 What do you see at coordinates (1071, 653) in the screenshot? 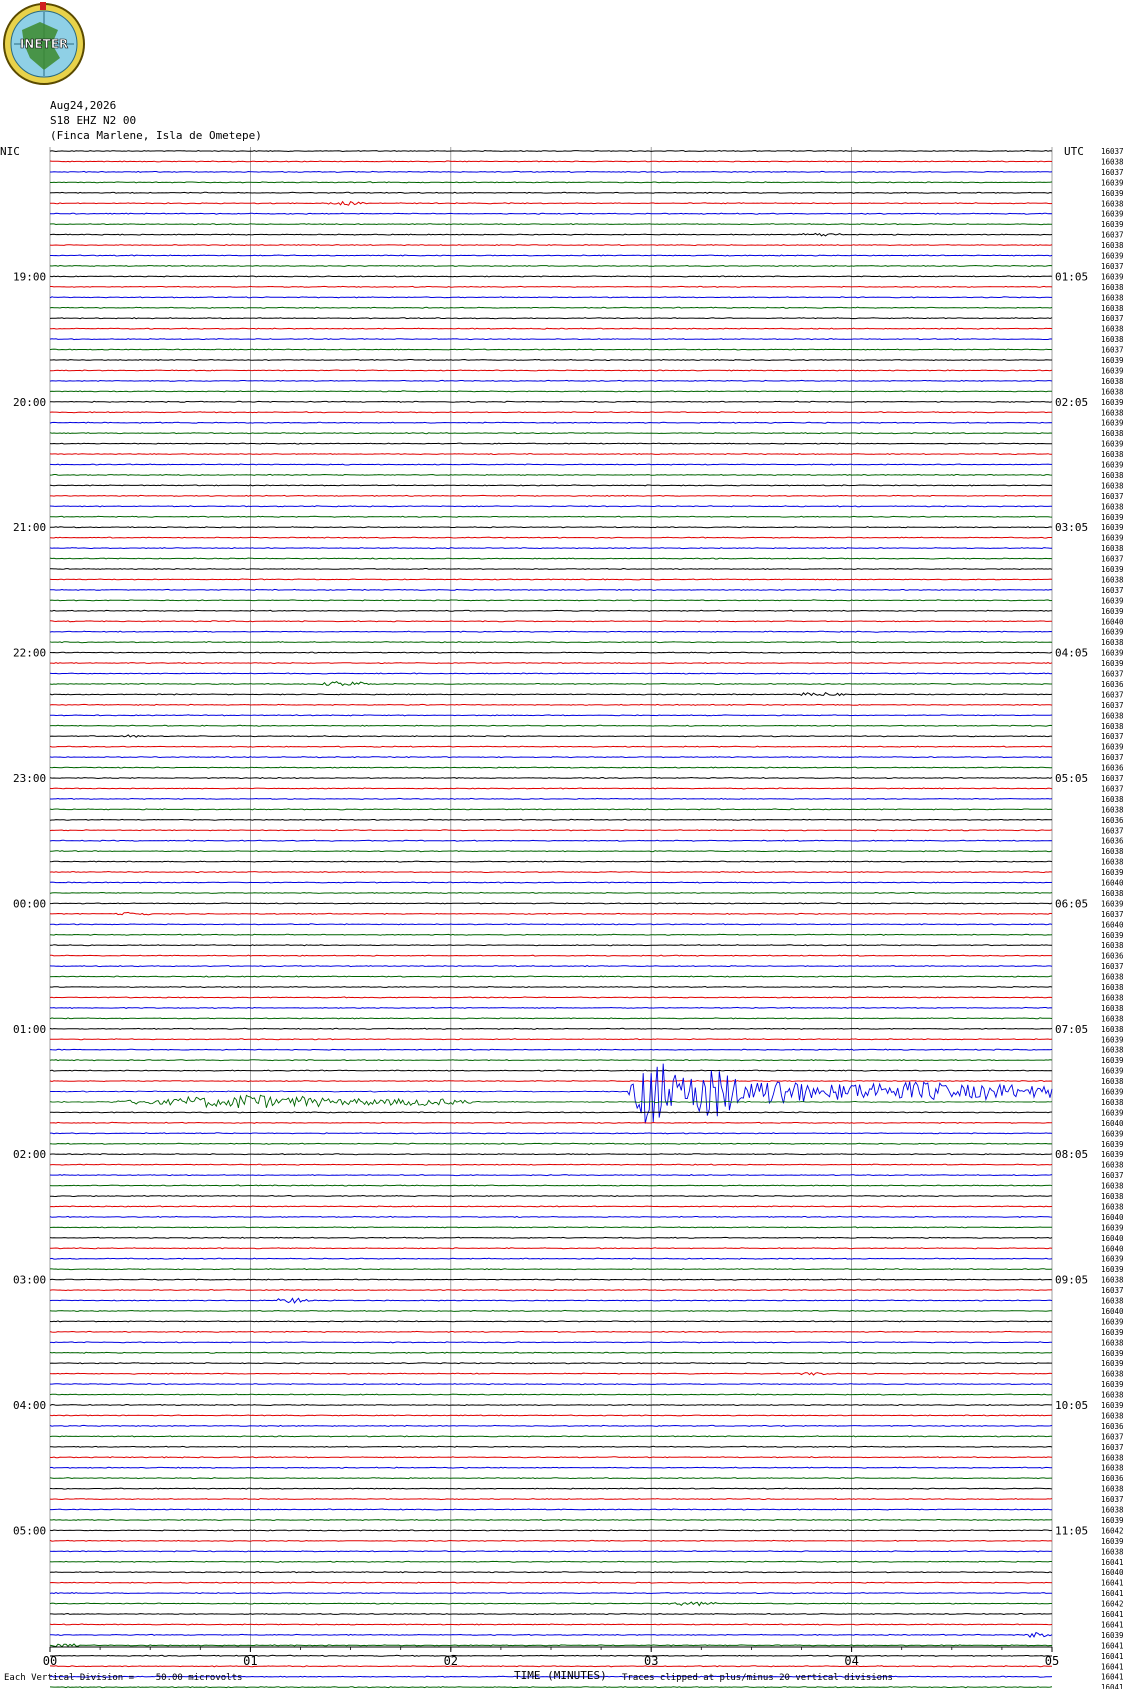
I see `right-hour-label: 04:05` at bounding box center [1071, 653].